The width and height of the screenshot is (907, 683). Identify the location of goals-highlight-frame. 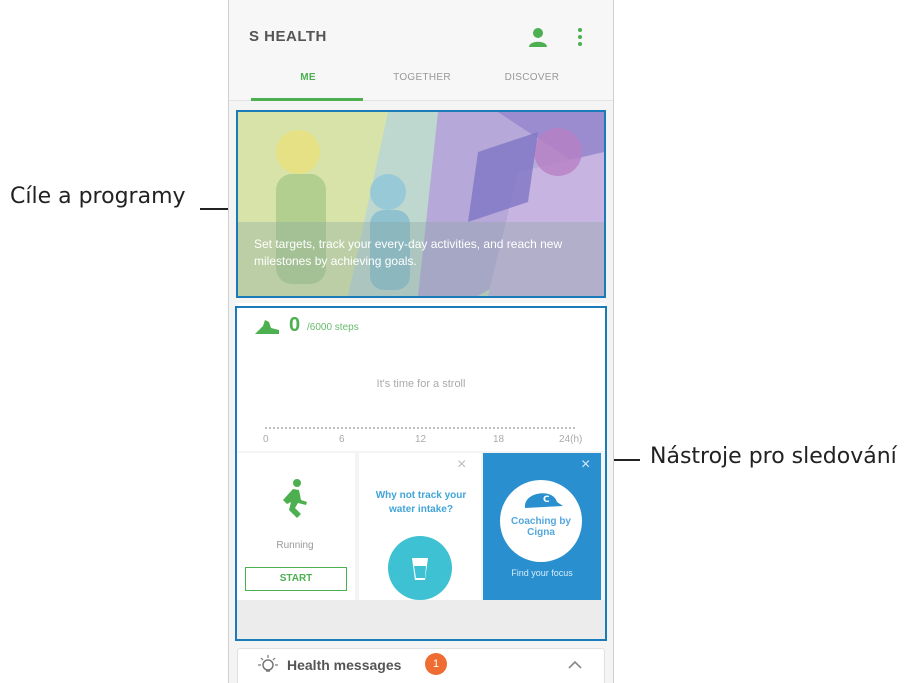
(421, 204).